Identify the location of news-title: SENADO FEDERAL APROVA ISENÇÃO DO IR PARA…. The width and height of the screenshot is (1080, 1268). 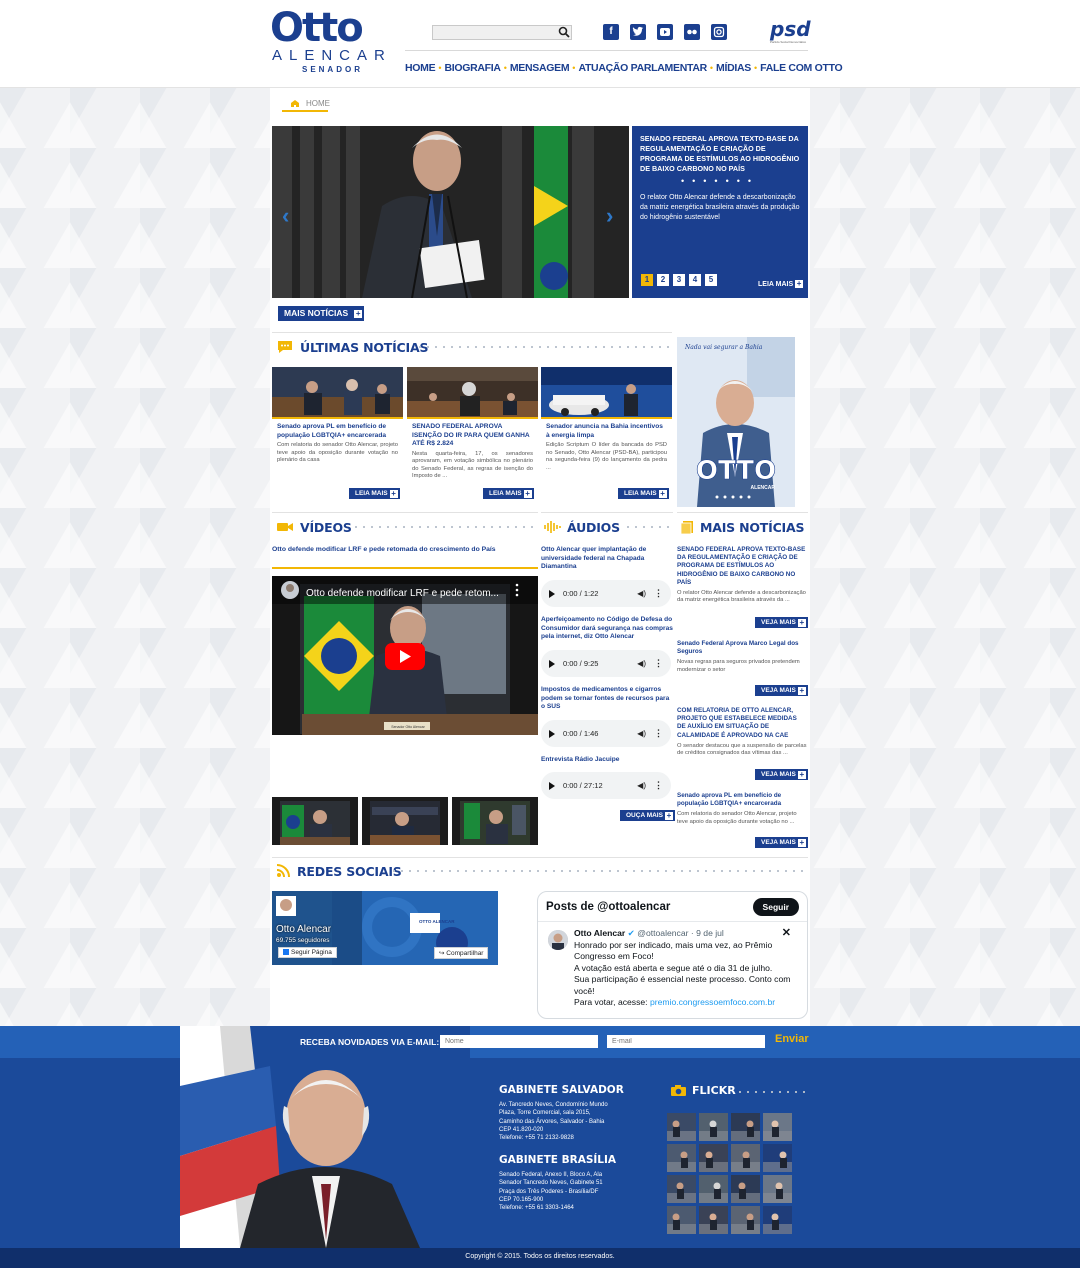
(472, 436).